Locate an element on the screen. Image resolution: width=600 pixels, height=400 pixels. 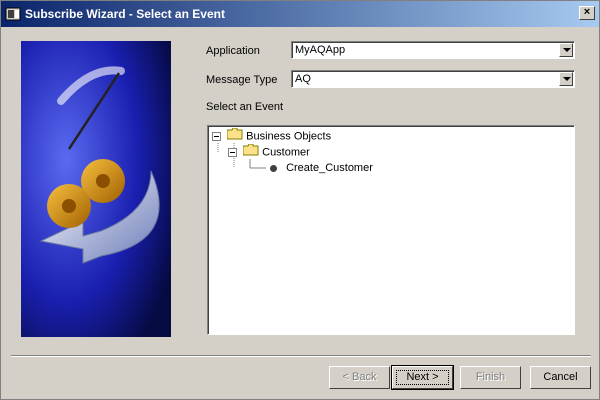
select-event-label: Select an Event is located at coordinates (245, 107).